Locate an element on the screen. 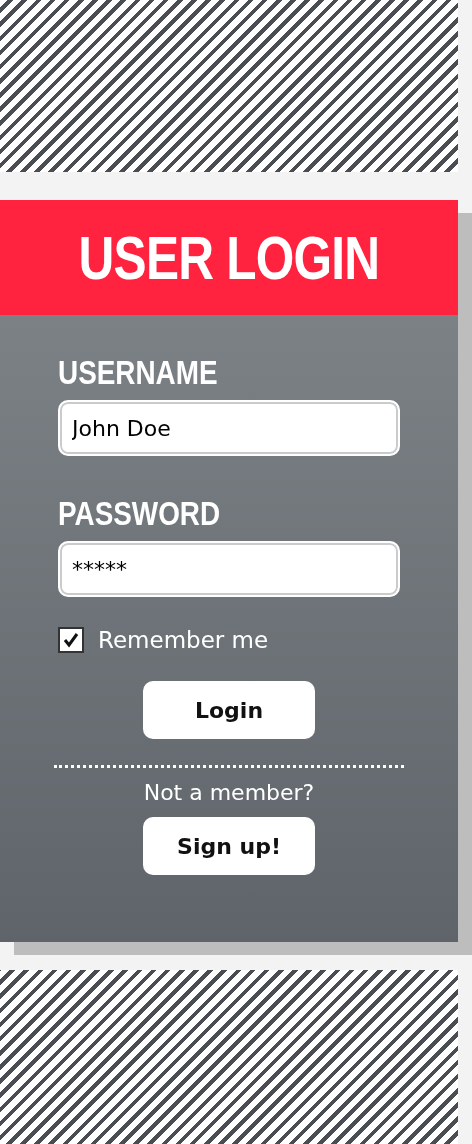 The width and height of the screenshot is (472, 1144). remember-checkbox is located at coordinates (71, 640).